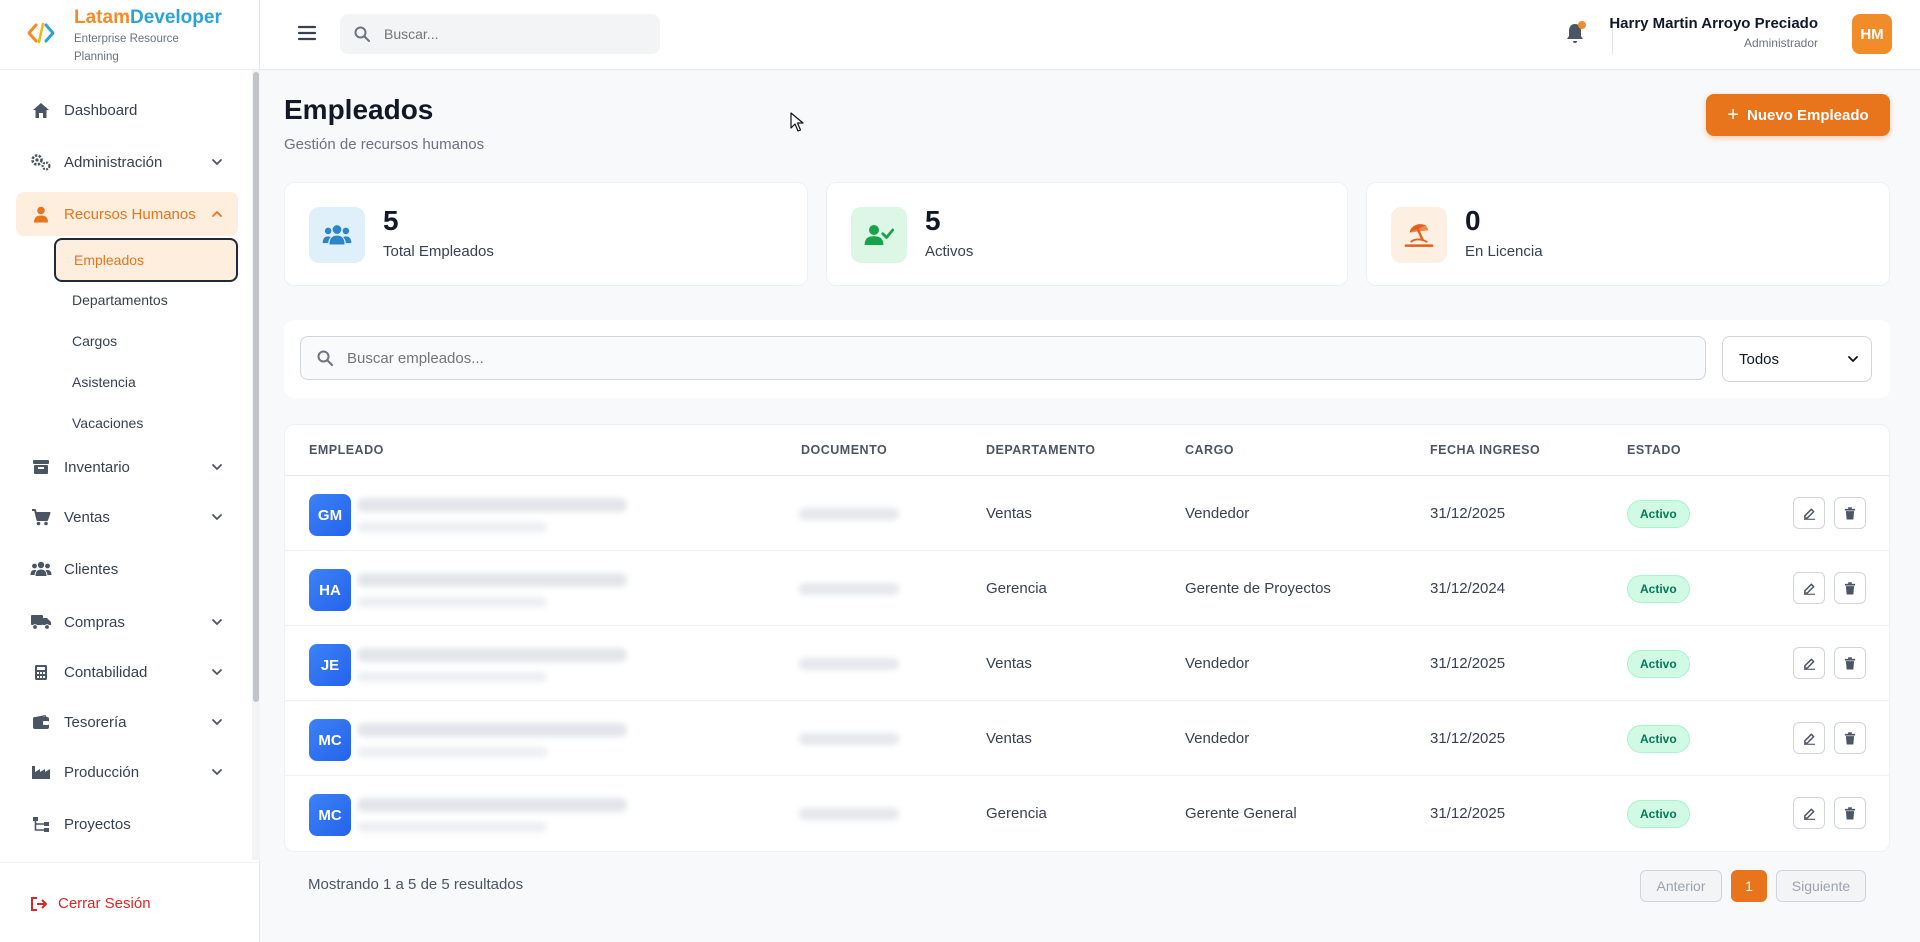  What do you see at coordinates (127, 467) in the screenshot?
I see `sidebar-item-inventario: Inventario` at bounding box center [127, 467].